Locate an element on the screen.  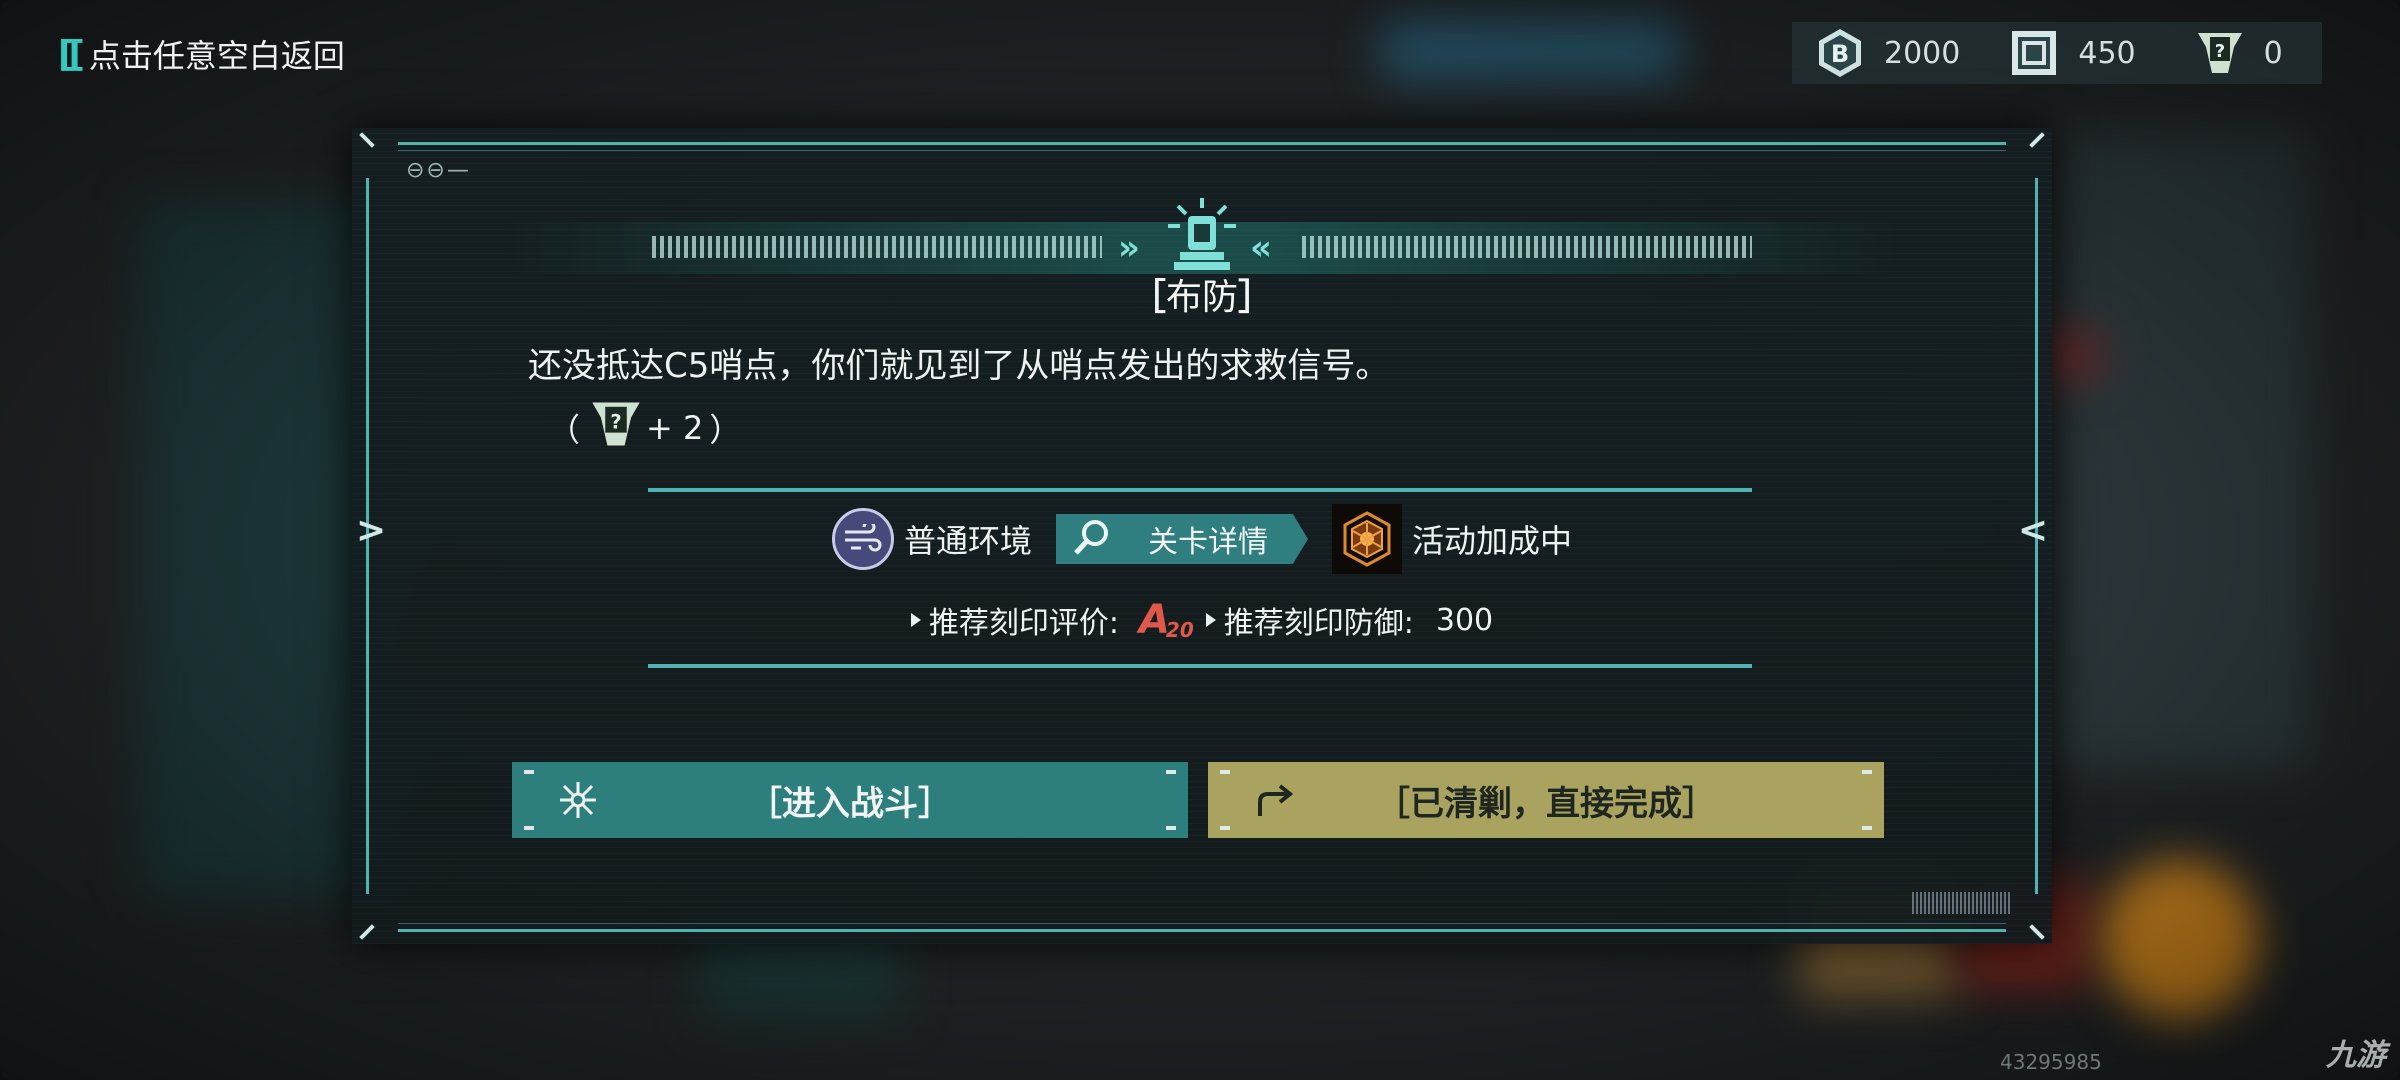
hatch-right is located at coordinates (1527, 247).